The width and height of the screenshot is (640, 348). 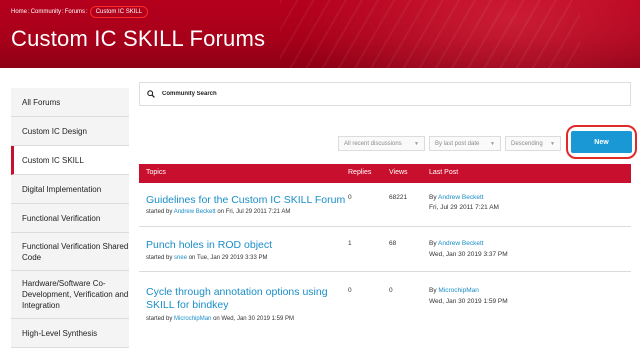 I want to click on discussions-filter-select: All recent discussions ▼, so click(x=381, y=143).